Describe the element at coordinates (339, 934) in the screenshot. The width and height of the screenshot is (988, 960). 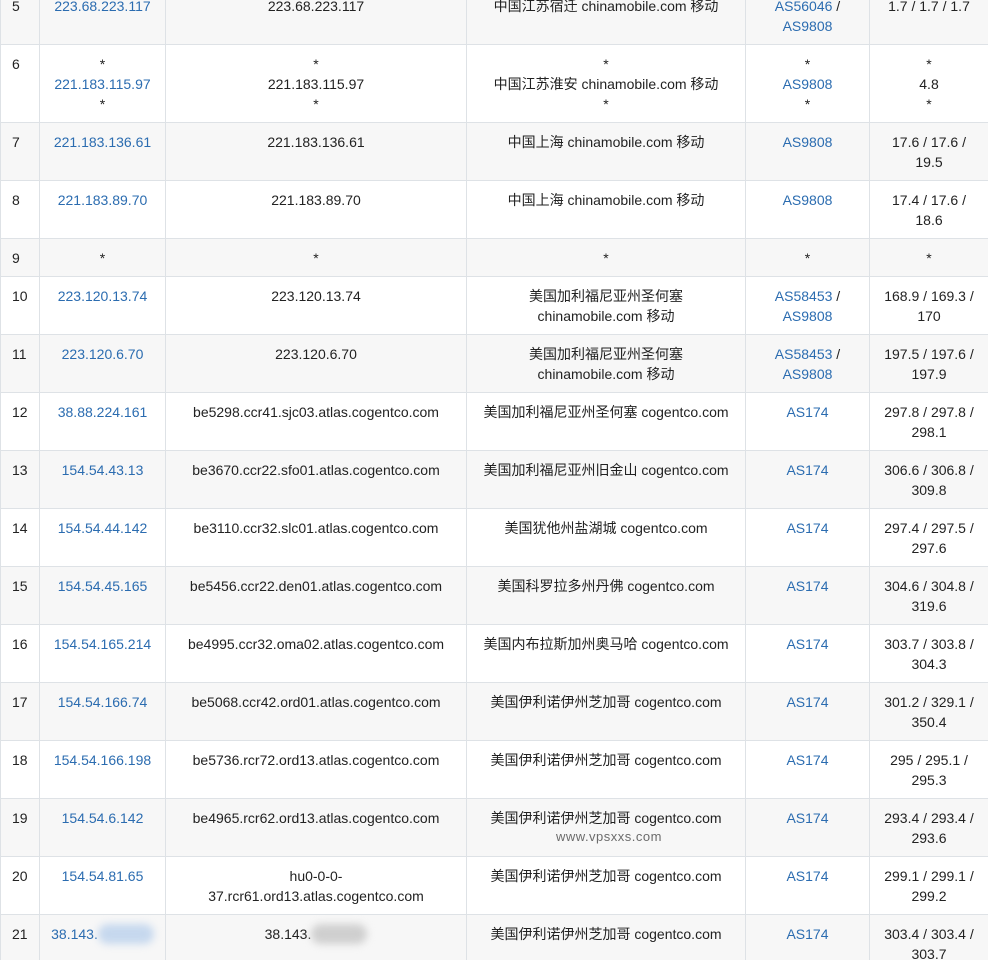
I see `redacted-host-blur` at that location.